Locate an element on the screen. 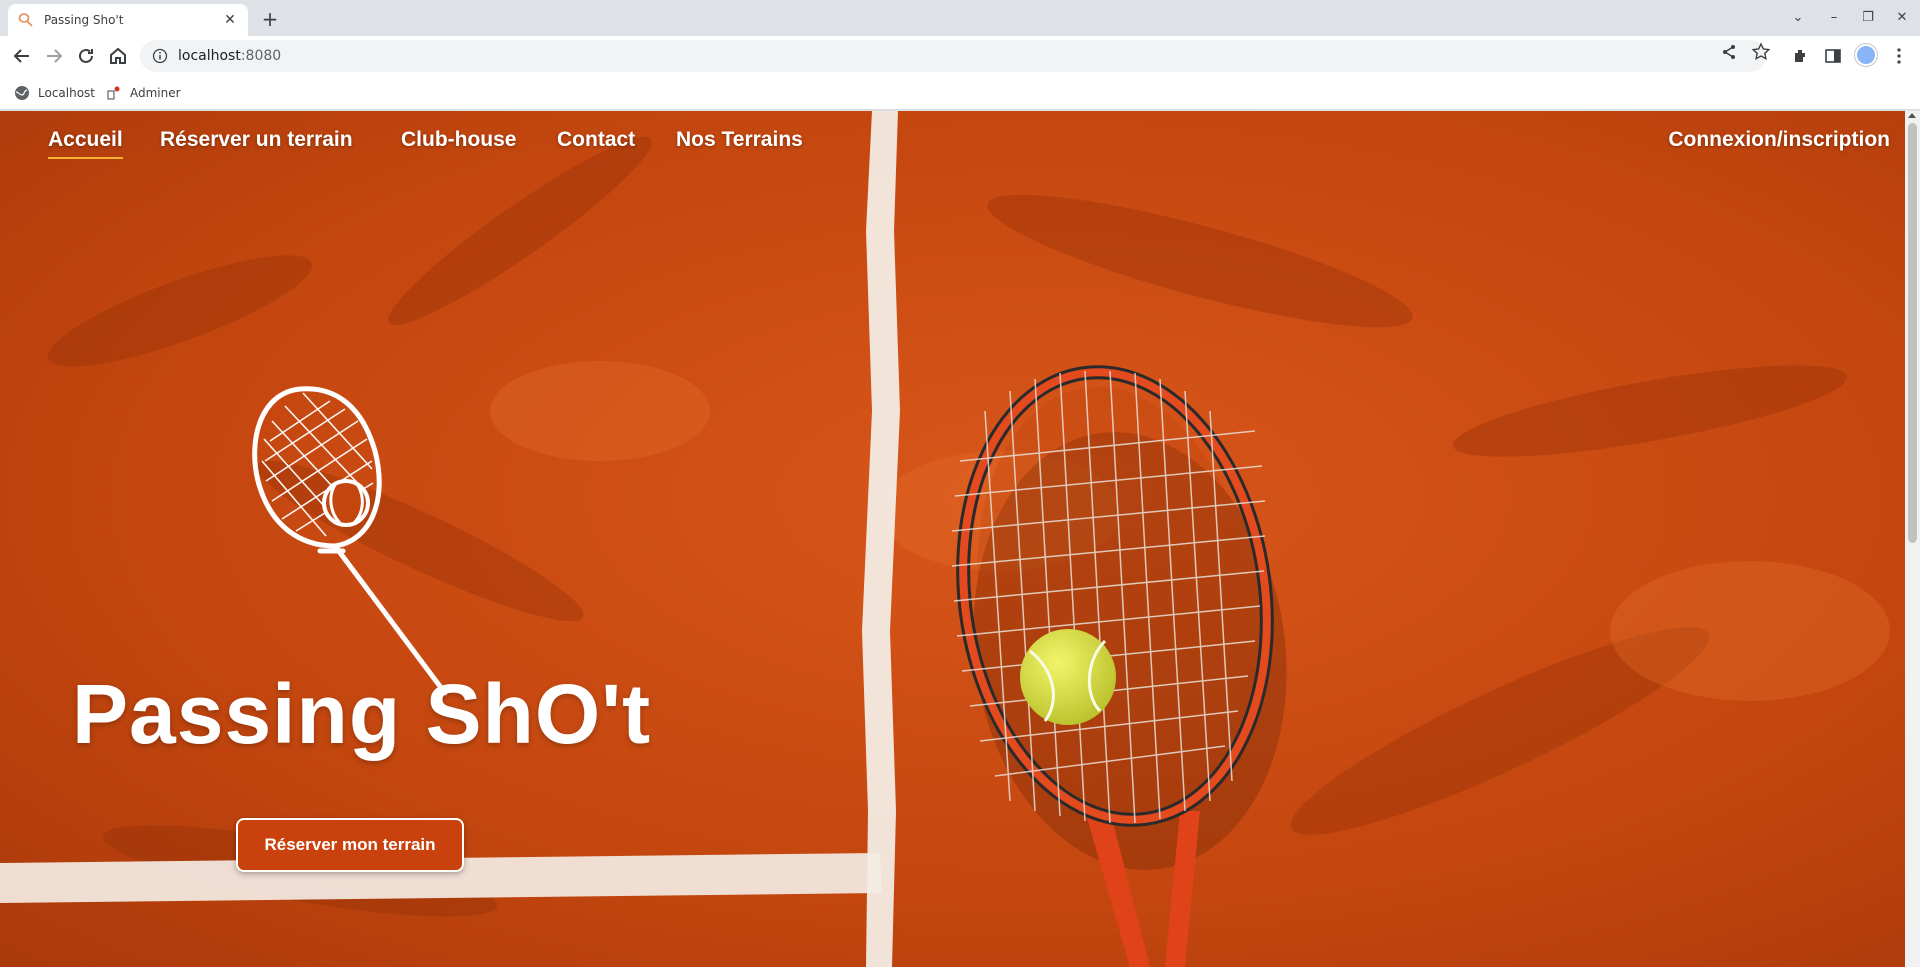 This screenshot has width=1920, height=967. close-tab-icon: ✕ is located at coordinates (230, 20).